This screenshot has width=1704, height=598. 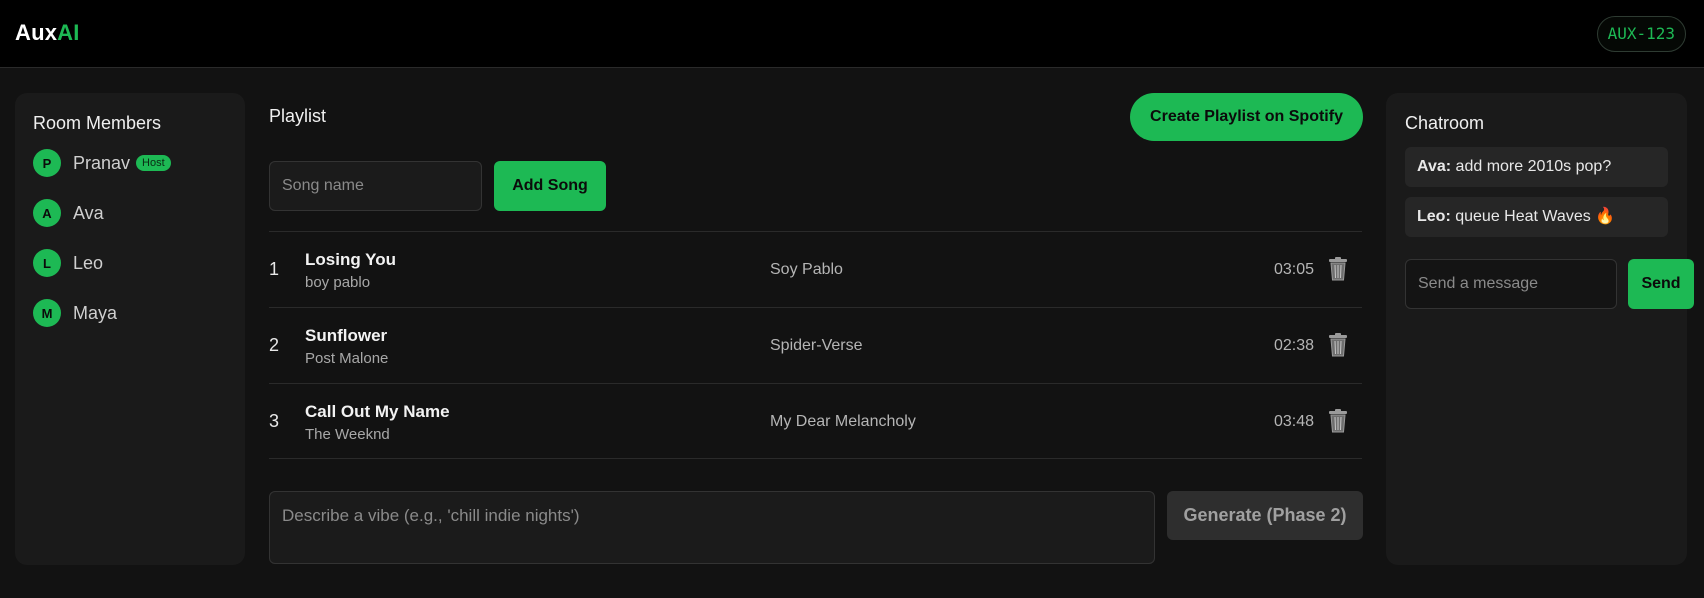 I want to click on chat-message: Ava: add more 2010s pop?, so click(x=1536, y=167).